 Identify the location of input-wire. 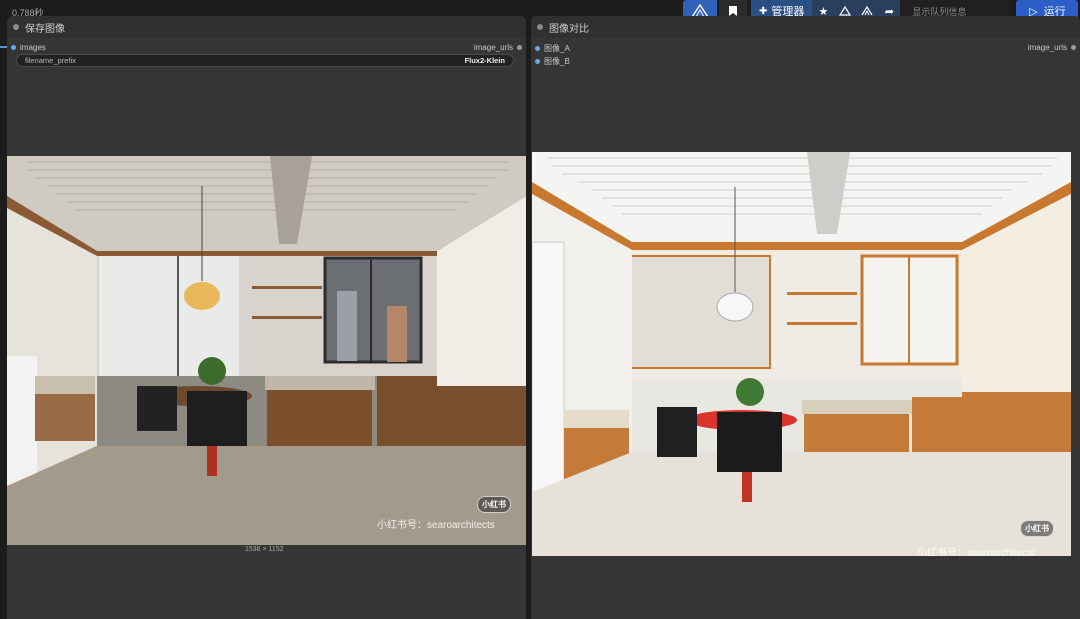
(3, 47).